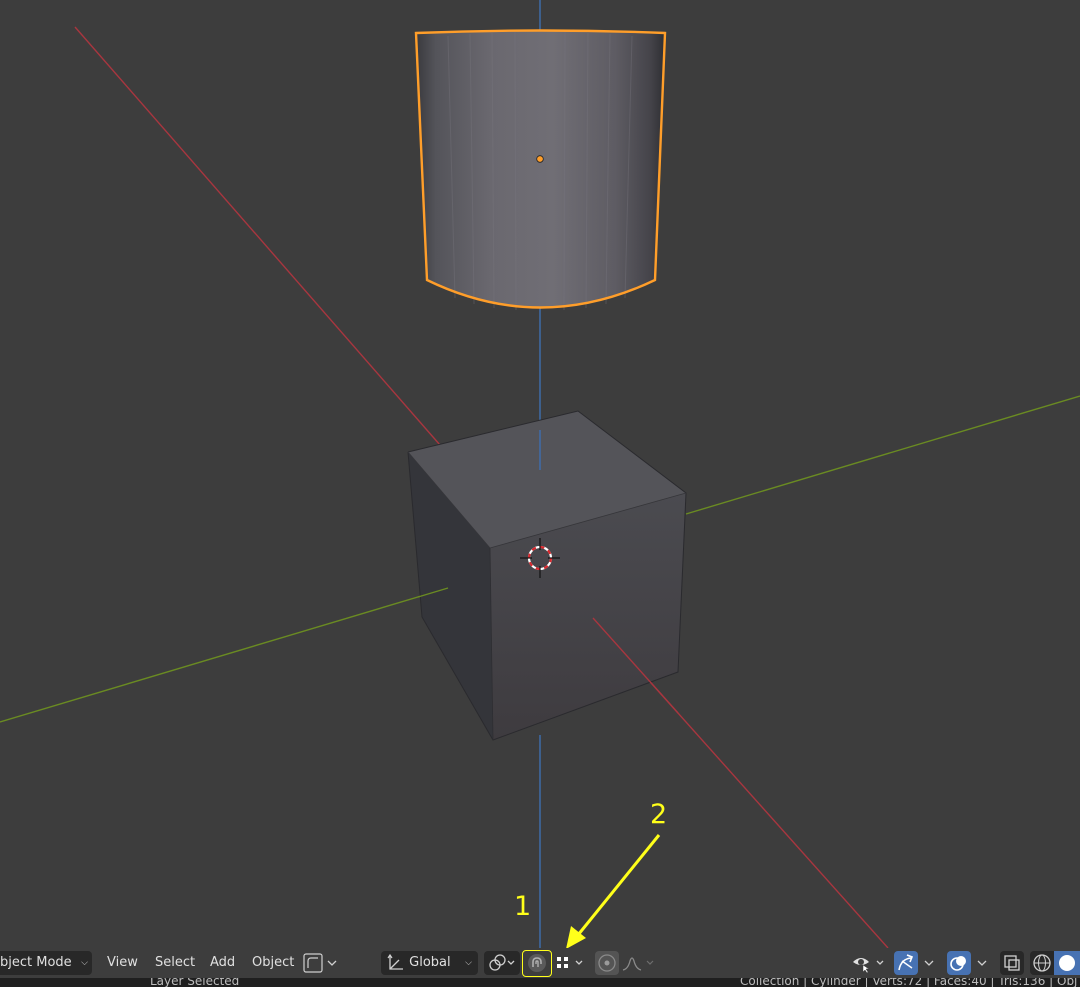 This screenshot has height=987, width=1080. I want to click on gizmo-dropdown, so click(929, 963).